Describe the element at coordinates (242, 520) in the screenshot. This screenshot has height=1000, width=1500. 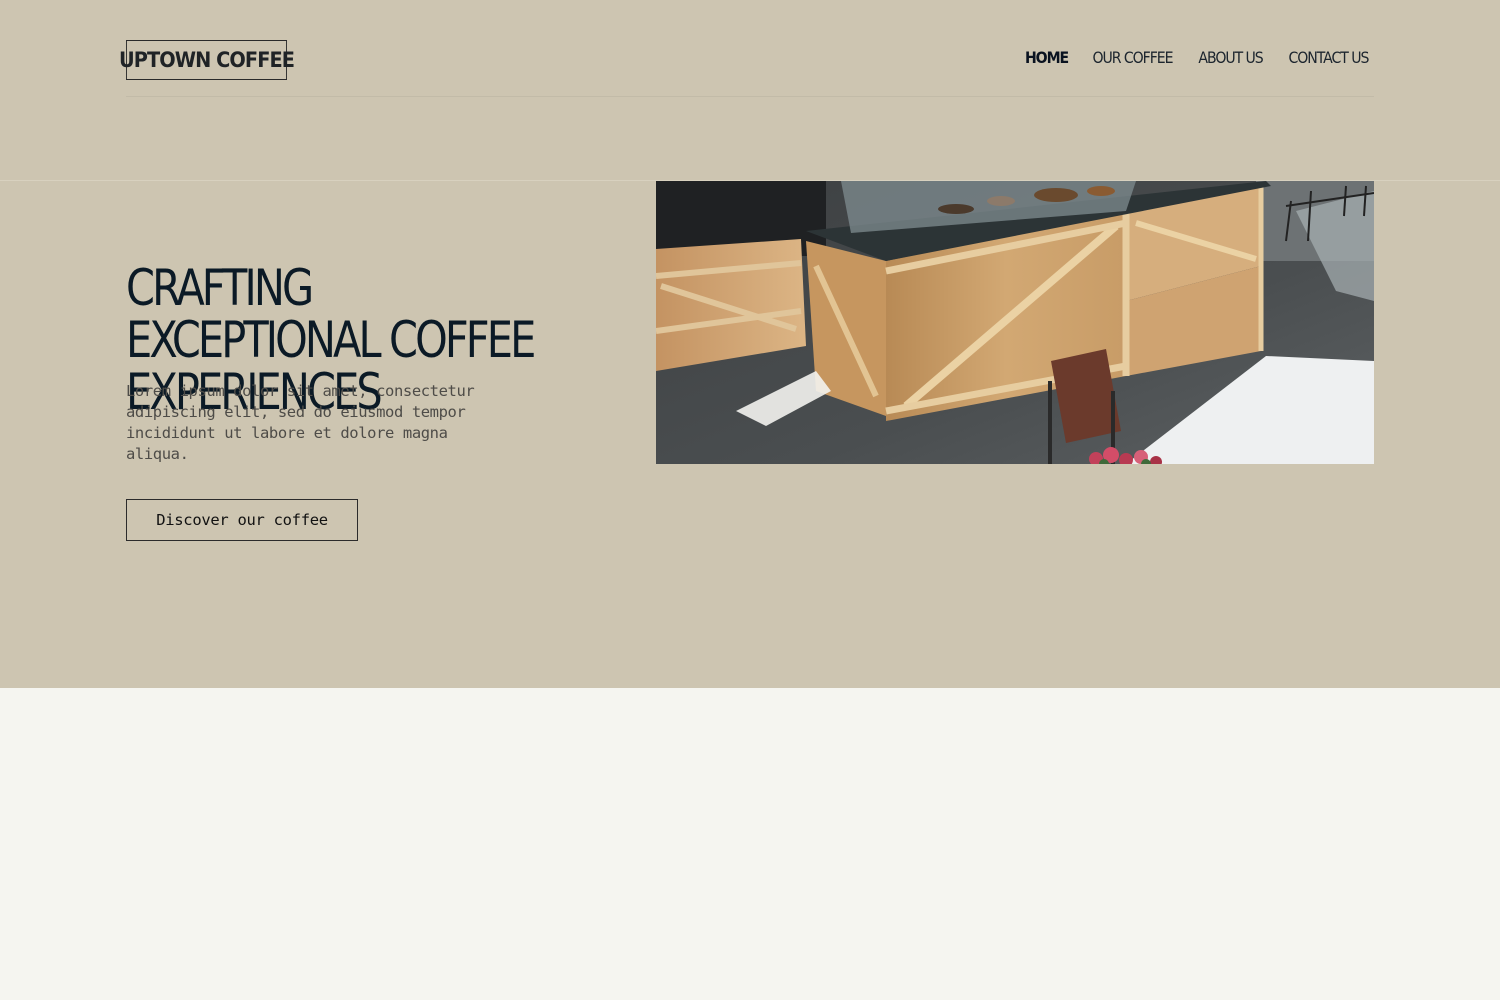
I see `discover-coffee-button: Discover our coffee` at that location.